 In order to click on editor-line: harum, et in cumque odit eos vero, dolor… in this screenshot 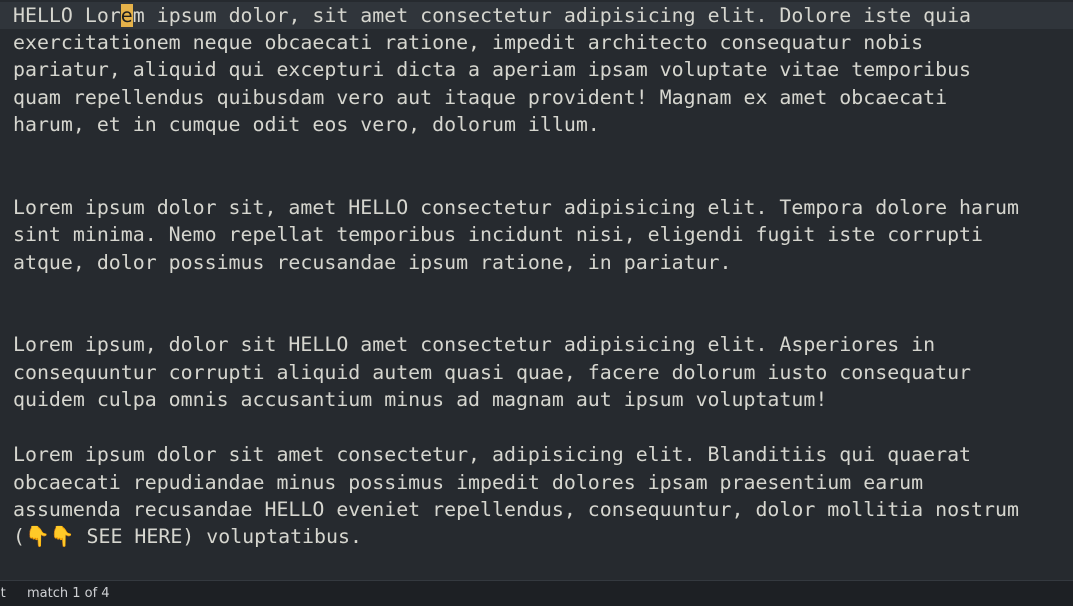, I will do `click(536, 124)`.